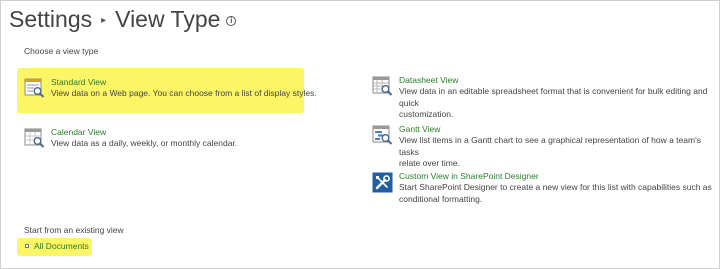 The image size is (720, 269). What do you see at coordinates (27, 246) in the screenshot?
I see `bullet-icon` at bounding box center [27, 246].